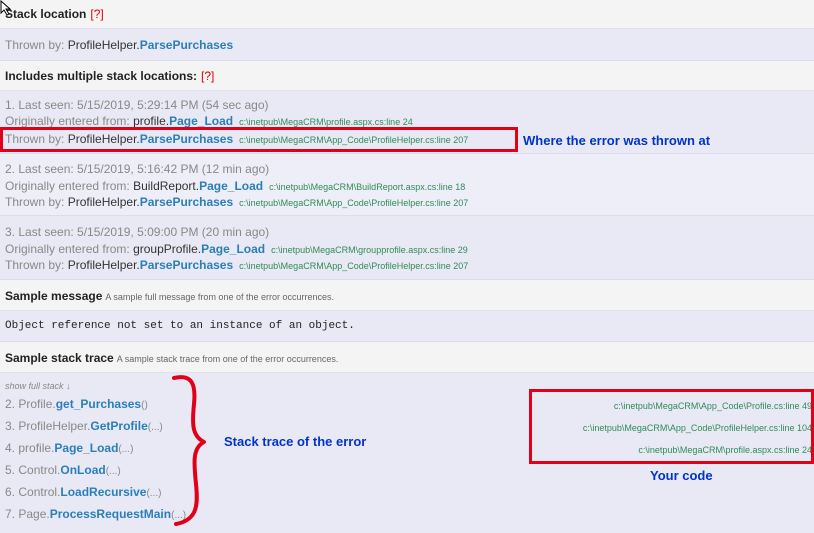 The height and width of the screenshot is (533, 814). Describe the element at coordinates (54, 296) in the screenshot. I see `sample-message-title: Sample message` at that location.